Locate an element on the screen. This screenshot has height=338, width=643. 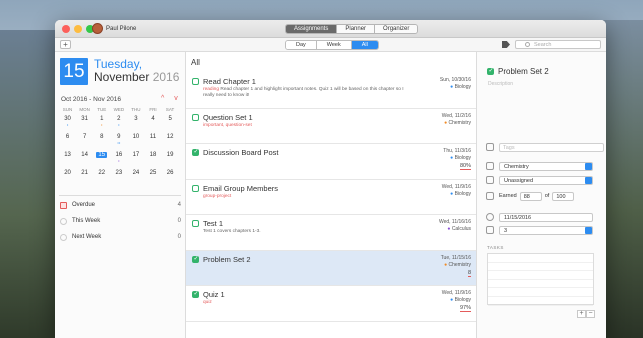
task-tag: important, question-set is located at coordinates (227, 125).